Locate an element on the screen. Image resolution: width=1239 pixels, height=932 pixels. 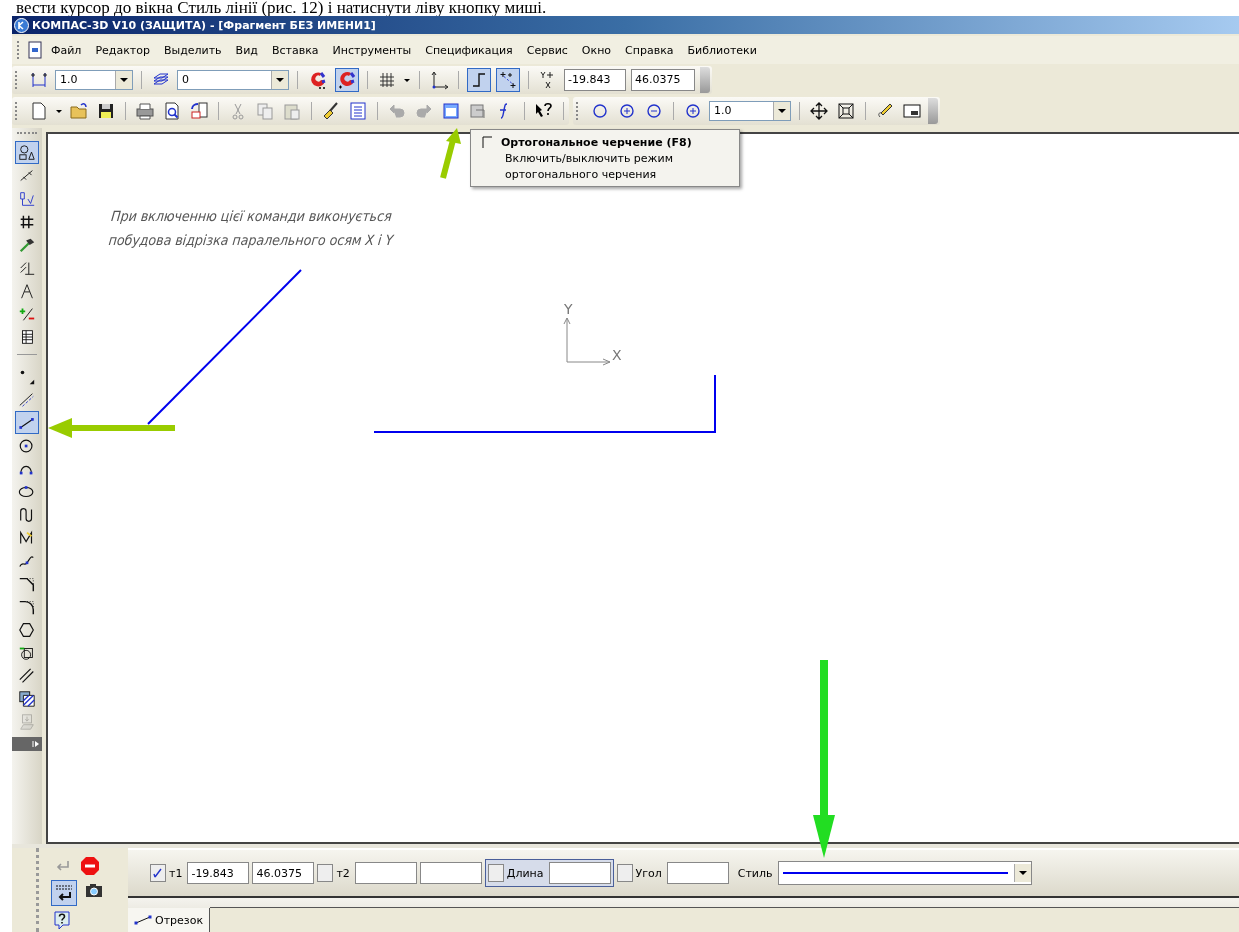
enter-arrow-icon is located at coordinates (64, 893).